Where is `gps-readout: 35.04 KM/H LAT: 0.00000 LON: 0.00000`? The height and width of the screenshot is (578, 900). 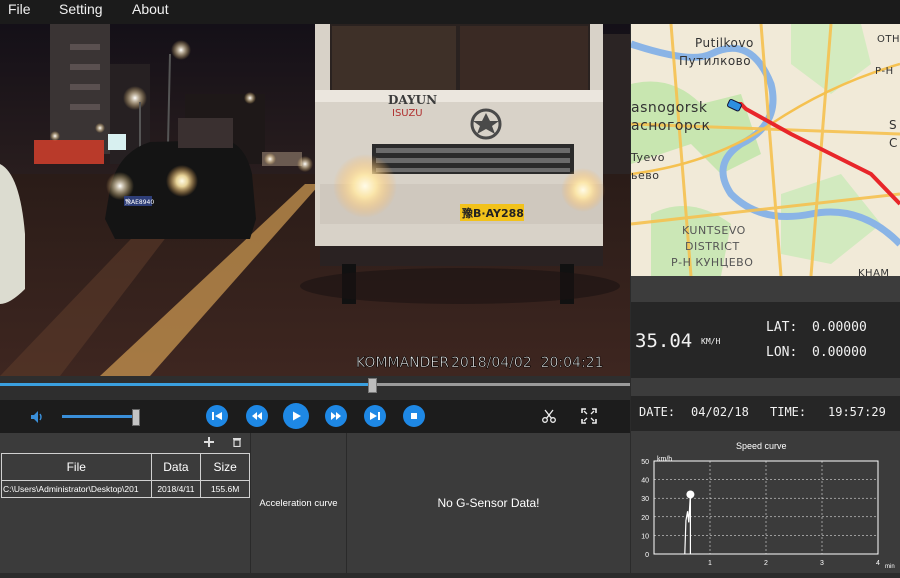 gps-readout: 35.04 KM/H LAT: 0.00000 LON: 0.00000 is located at coordinates (765, 340).